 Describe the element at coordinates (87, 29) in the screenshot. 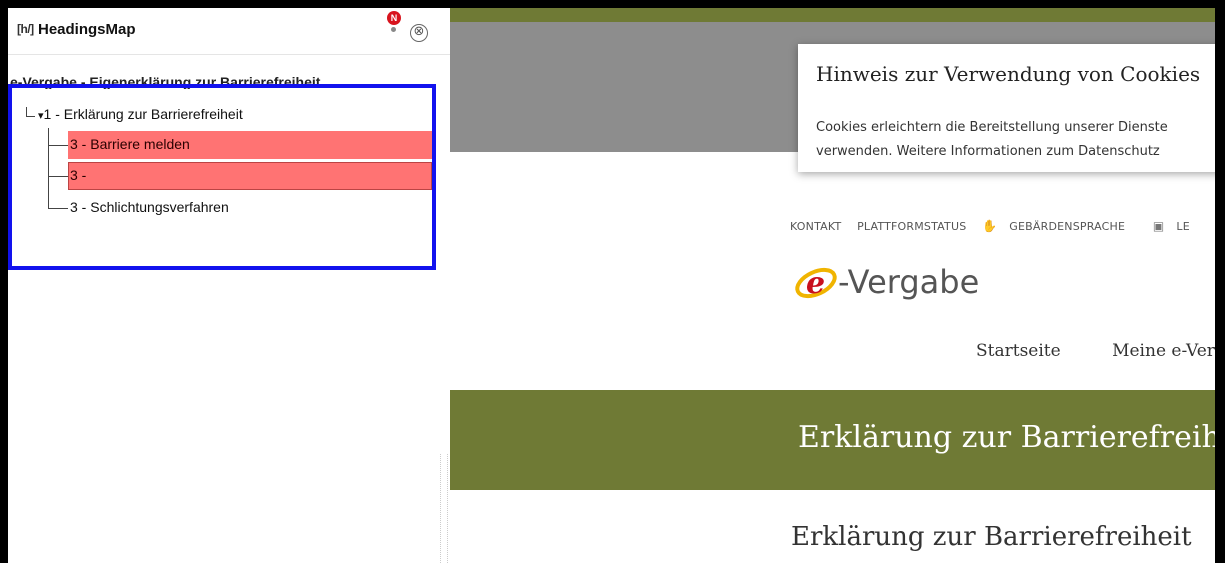

I see `sidebar-title: HeadingsMap` at that location.